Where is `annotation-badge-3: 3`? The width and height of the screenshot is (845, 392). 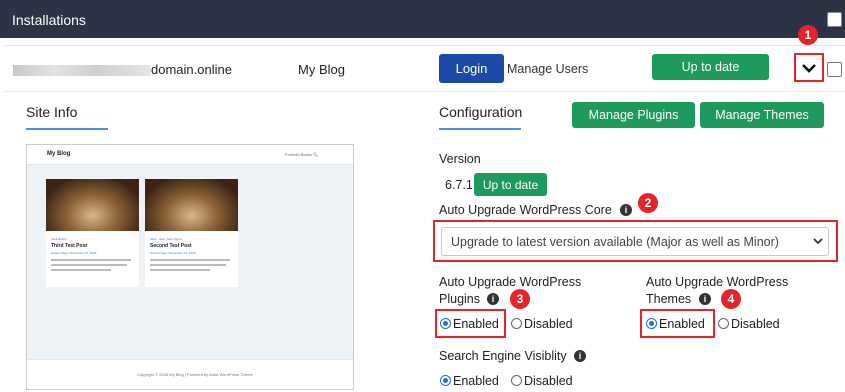
annotation-badge-3: 3 is located at coordinates (520, 299).